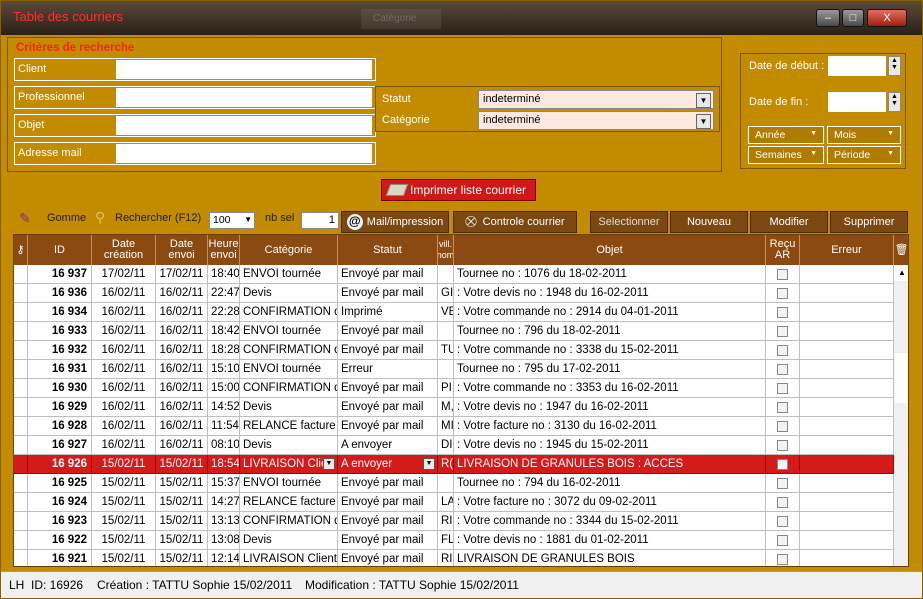 This screenshot has width=923, height=599. What do you see at coordinates (446, 407) in the screenshot?
I see `cell-ville: M,` at bounding box center [446, 407].